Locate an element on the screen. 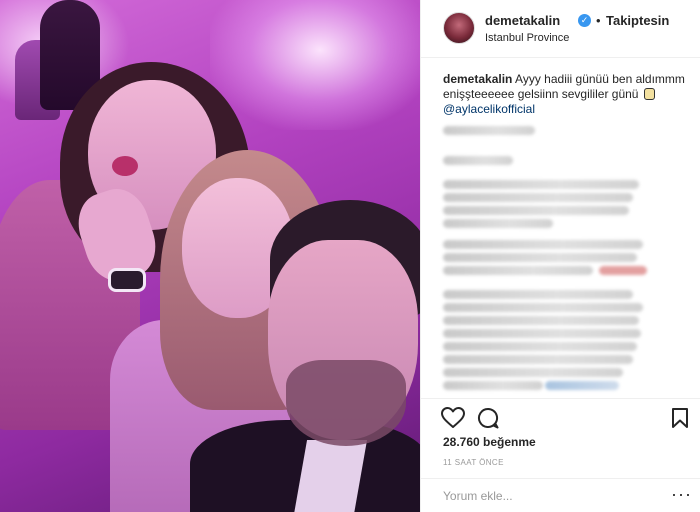  post-timestamp: 11 SAAT ÖNCE is located at coordinates (473, 462).